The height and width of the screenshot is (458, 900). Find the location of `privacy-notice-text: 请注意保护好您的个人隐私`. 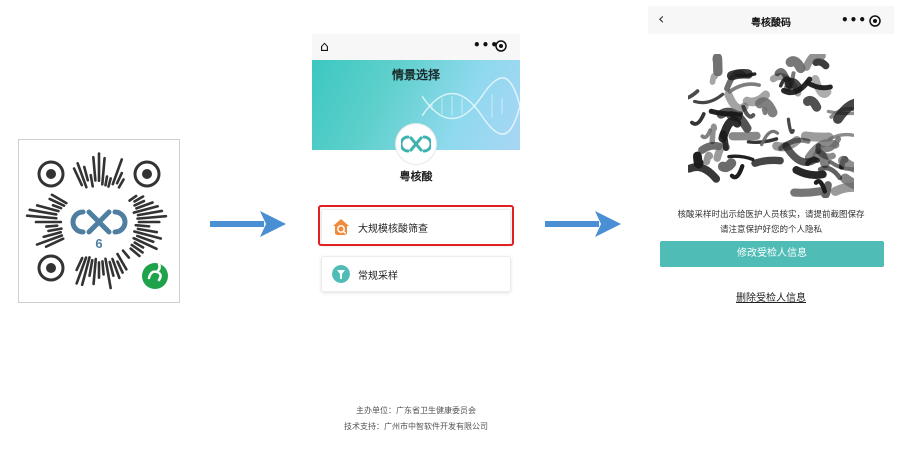

privacy-notice-text: 请注意保护好您的个人隐私 is located at coordinates (770, 230).